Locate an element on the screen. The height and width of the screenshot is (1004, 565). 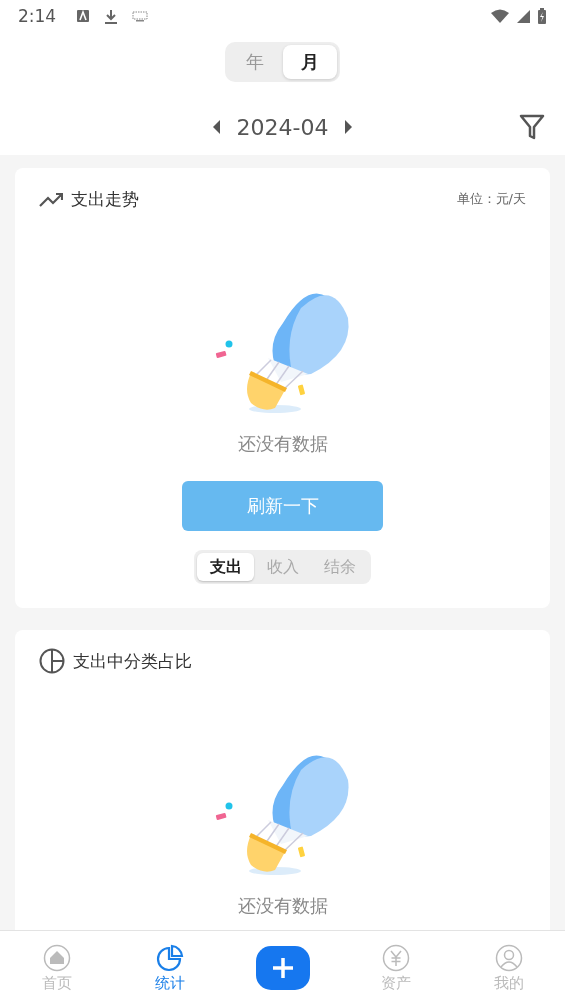
period-tab: 月 is located at coordinates (309, 62).